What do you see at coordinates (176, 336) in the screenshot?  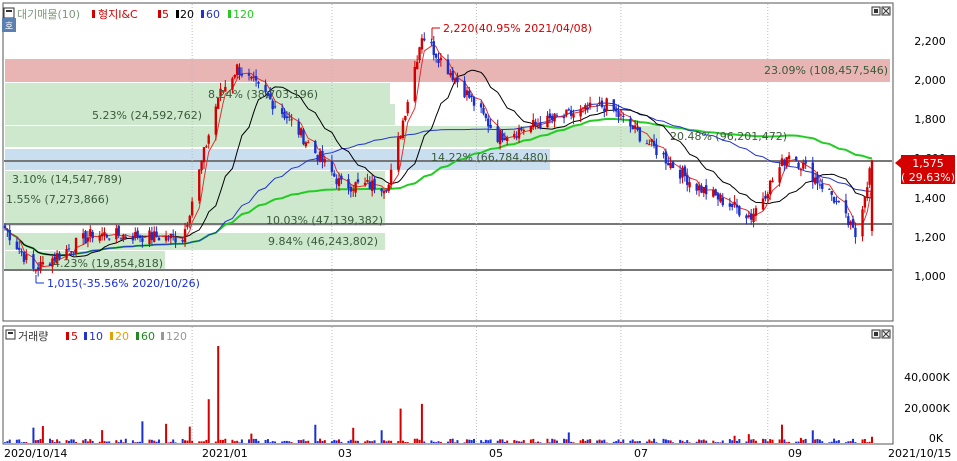 I see `legend-vma120: 120` at bounding box center [176, 336].